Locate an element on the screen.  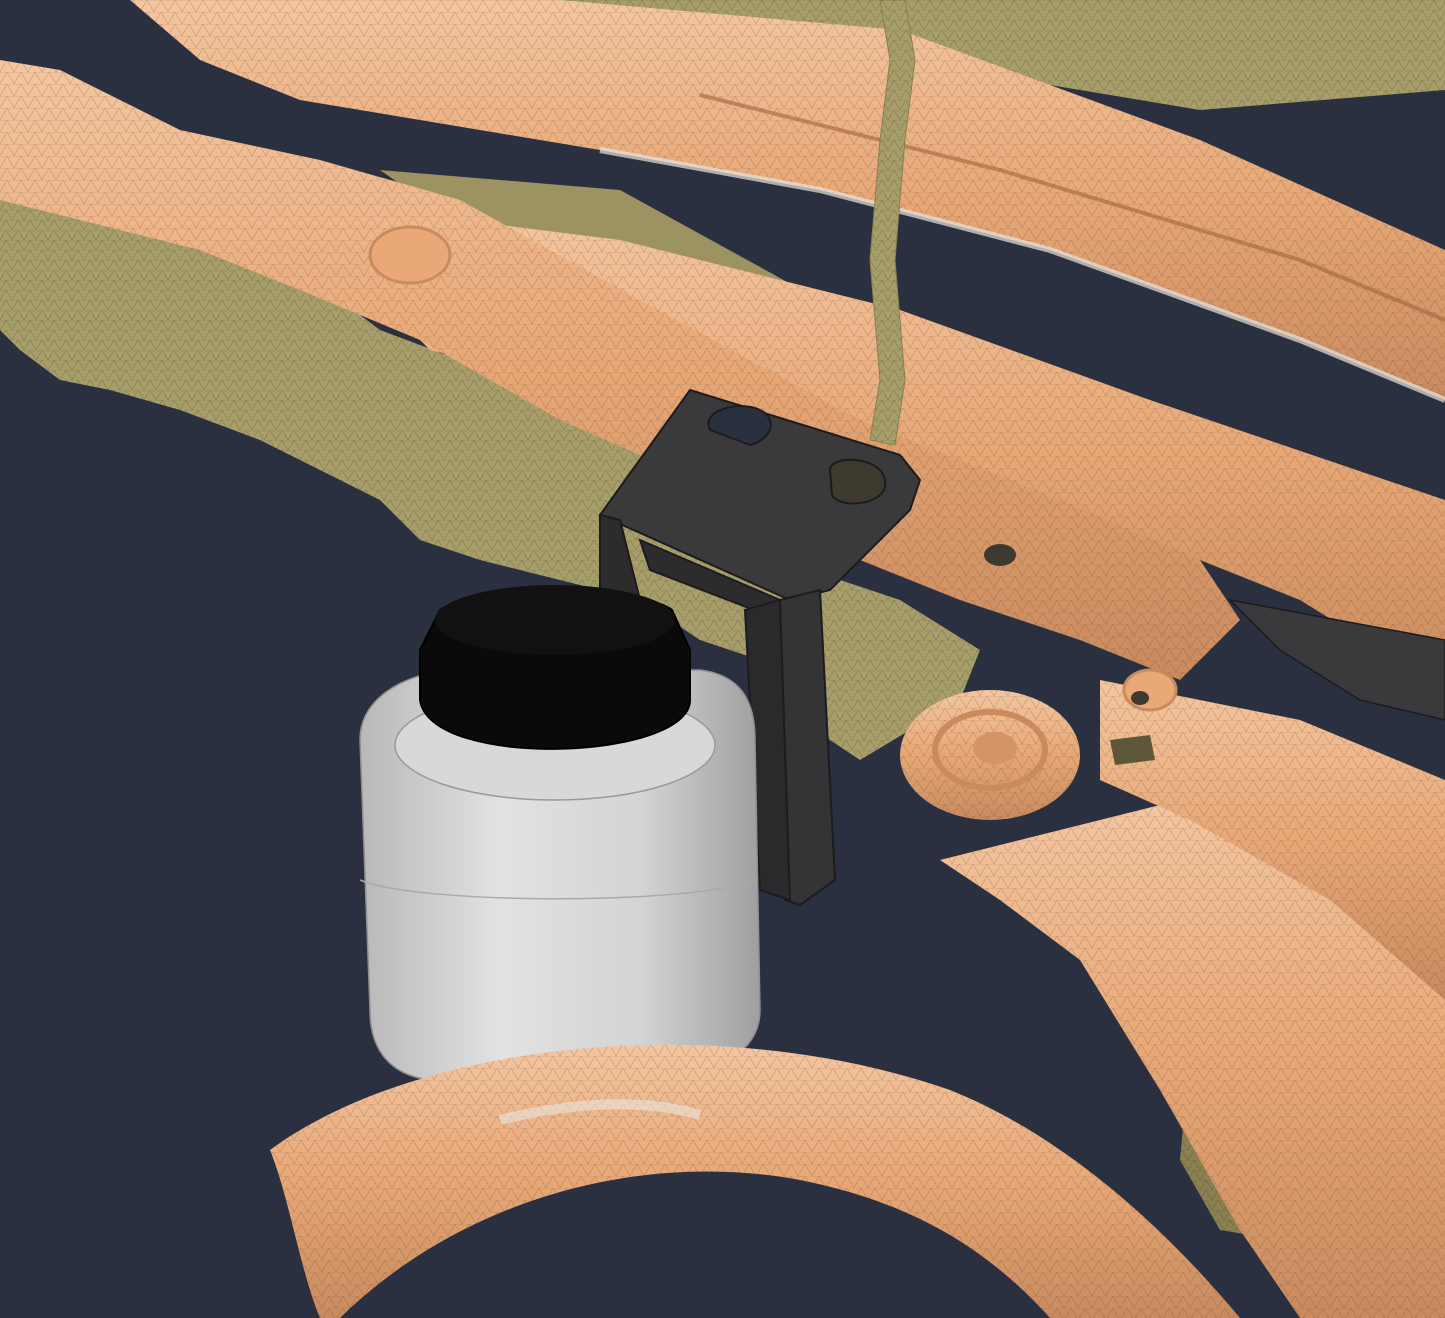
fluid-canister is located at coordinates (560, 833).